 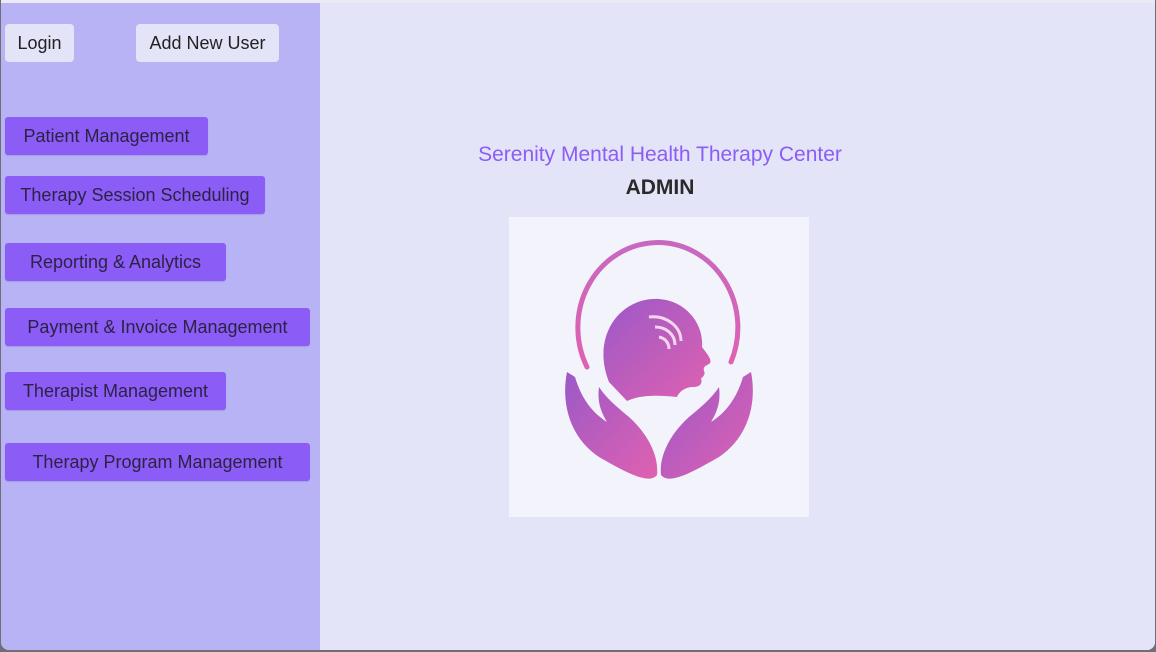 I want to click on nav-patient-management-button: Patient Management, so click(x=106, y=136).